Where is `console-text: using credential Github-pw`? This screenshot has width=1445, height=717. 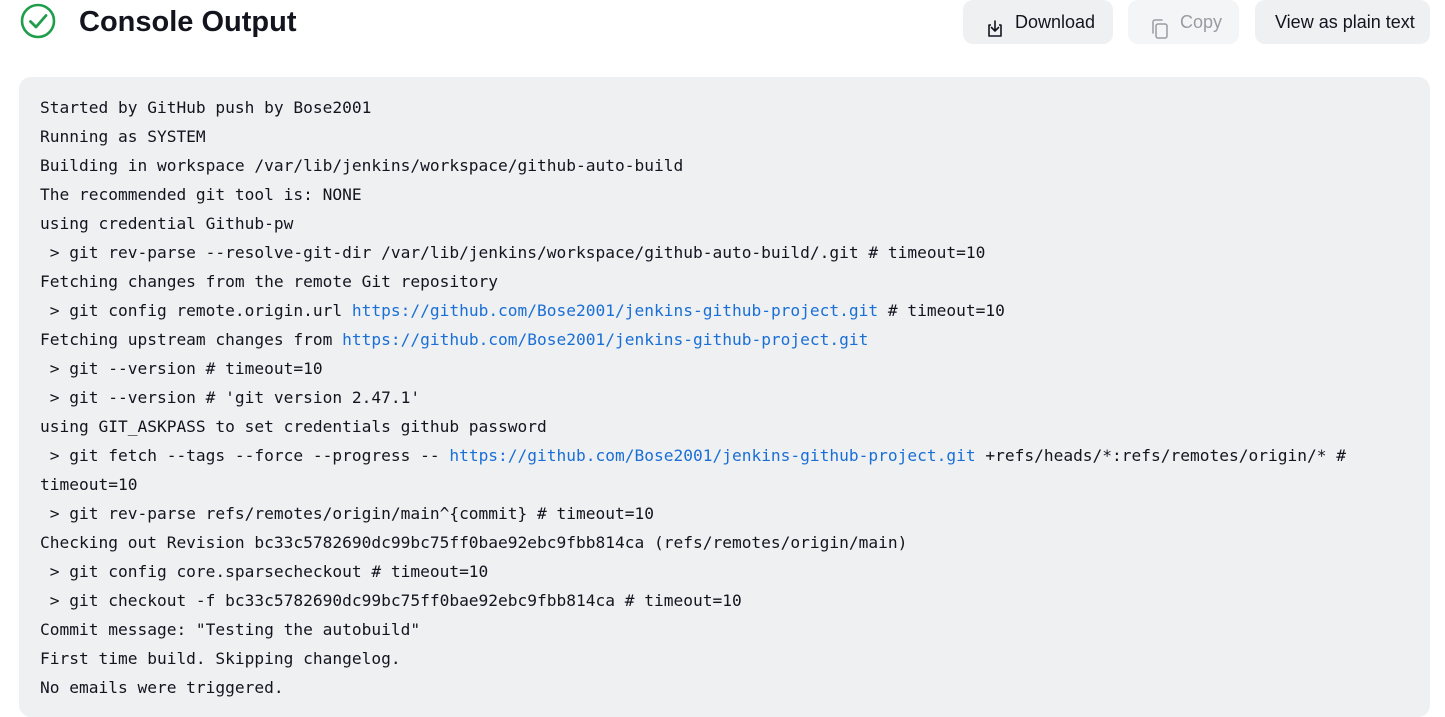 console-text: using credential Github-pw is located at coordinates (167, 223).